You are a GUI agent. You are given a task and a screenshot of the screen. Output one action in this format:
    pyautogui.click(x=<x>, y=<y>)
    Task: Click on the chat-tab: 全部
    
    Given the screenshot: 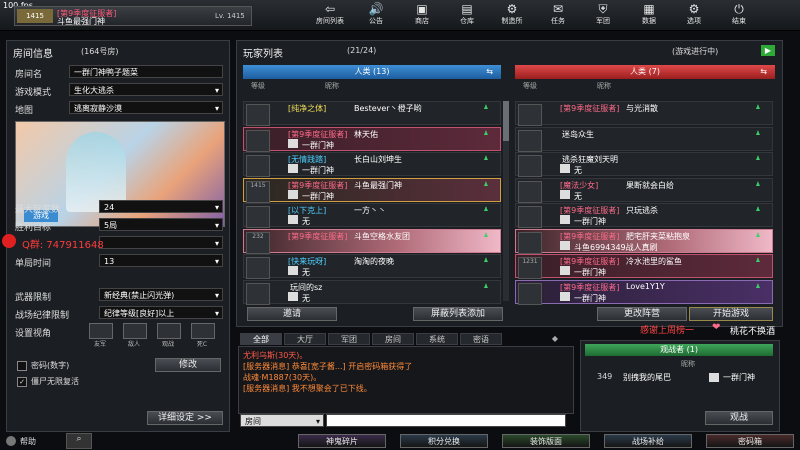 What is the action you would take?
    pyautogui.click(x=261, y=339)
    